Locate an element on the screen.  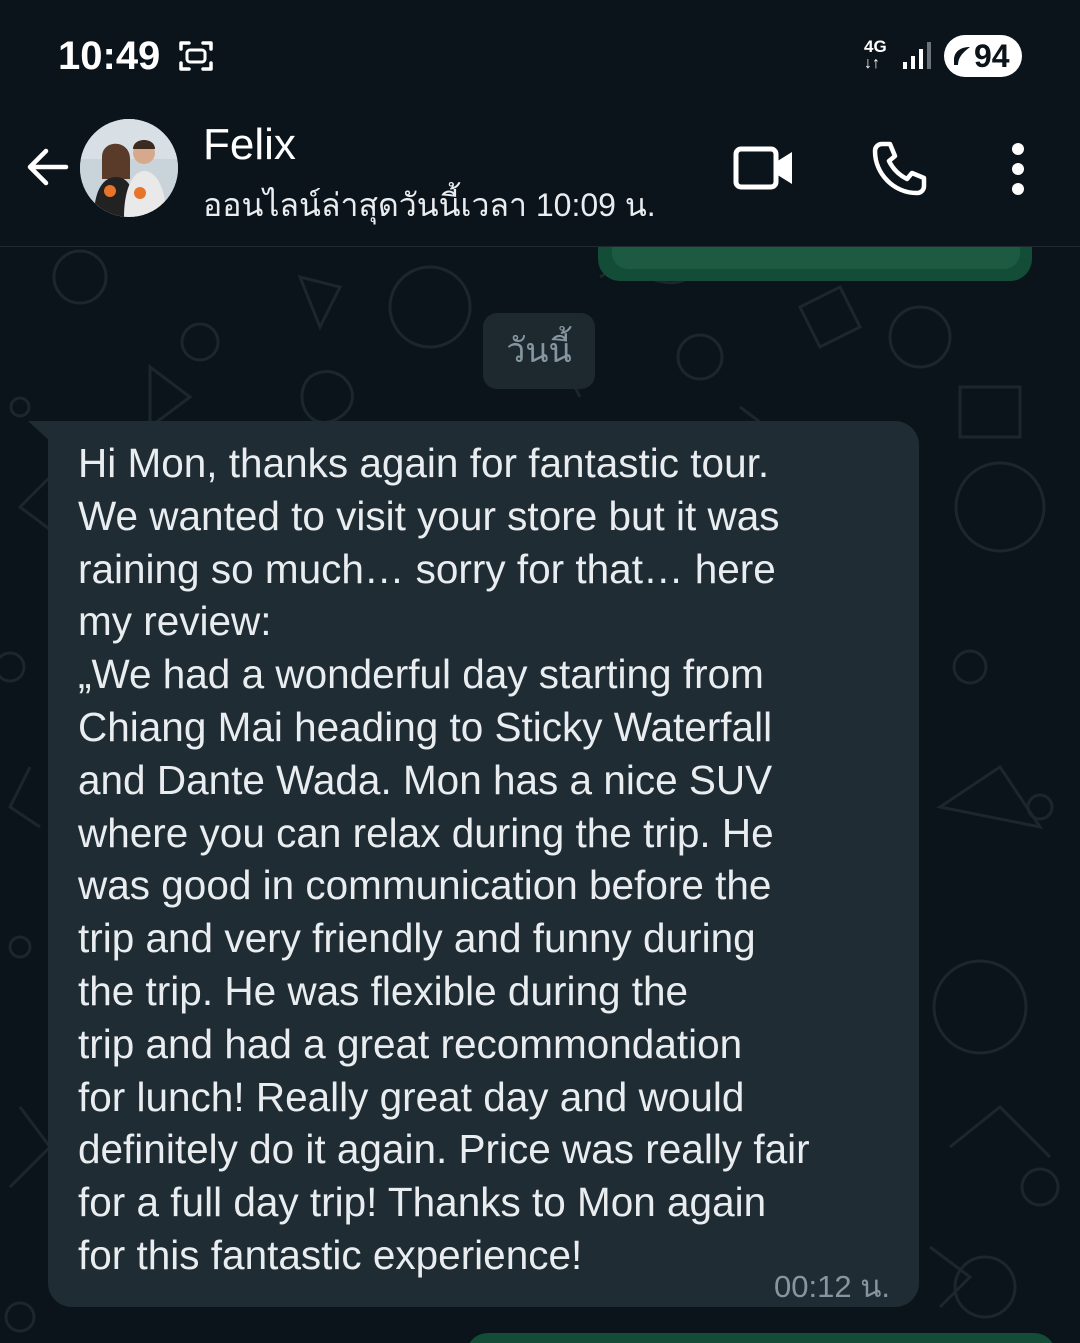
network-indicator: 4G ↓↑ is located at coordinates (879, 56).